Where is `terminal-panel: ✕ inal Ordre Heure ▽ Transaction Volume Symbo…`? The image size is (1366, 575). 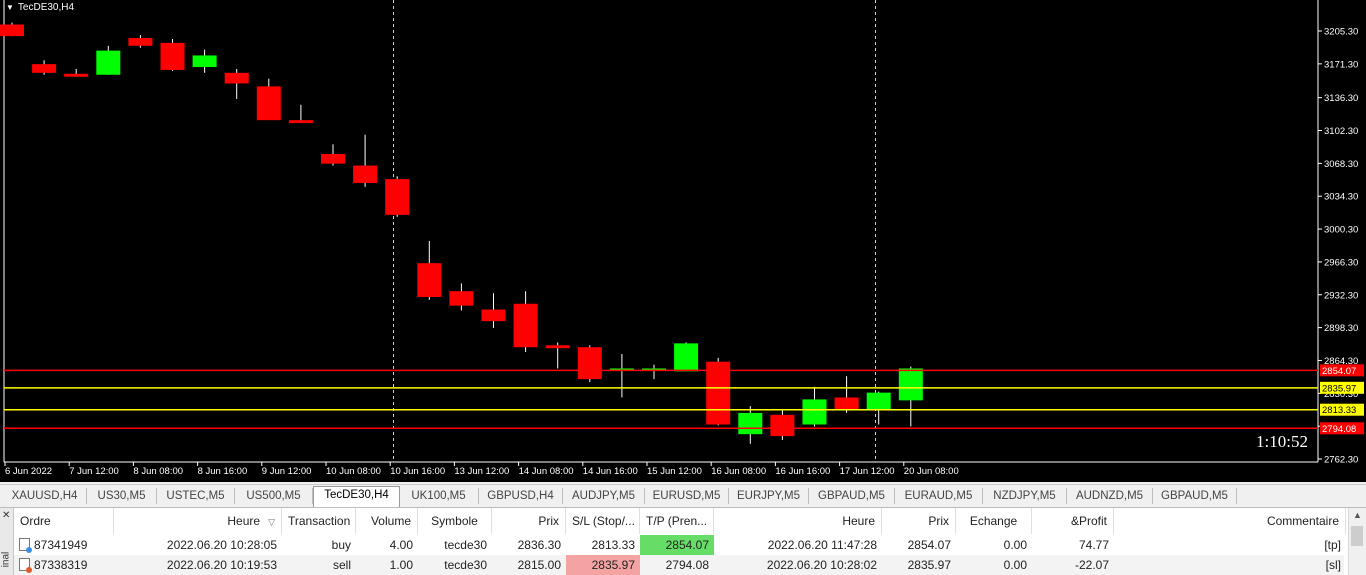 terminal-panel: ✕ inal Ordre Heure ▽ Transaction Volume Symbo… is located at coordinates (683, 541).